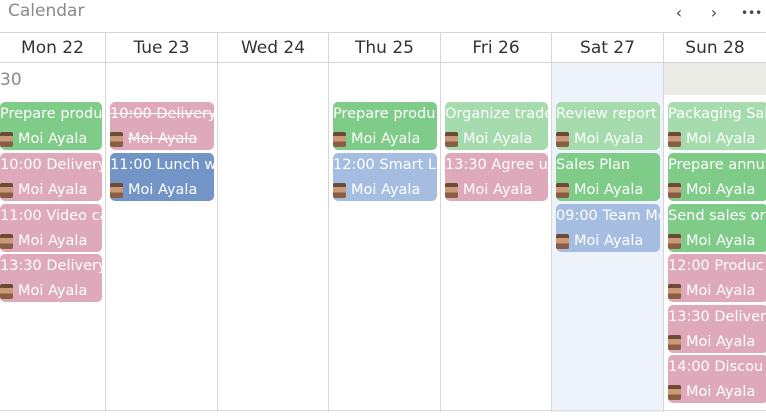 This screenshot has height=418, width=766. Describe the element at coordinates (608, 228) in the screenshot. I see `calendar-event: 09:00 Team Me Moi Ayala` at that location.